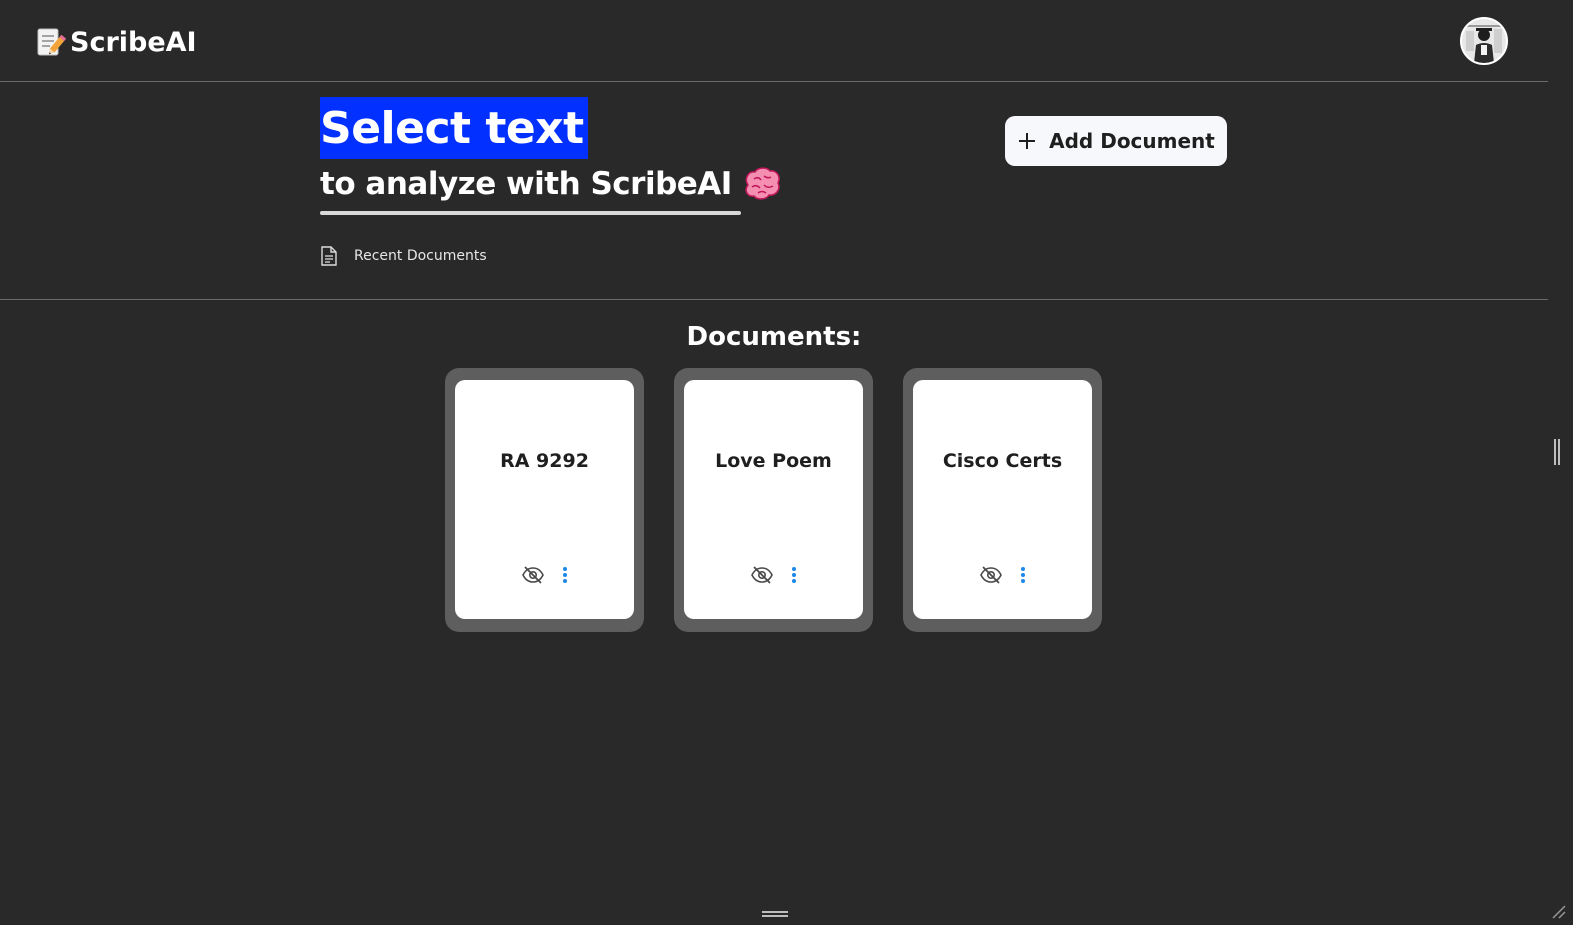  I want to click on side-resize-handle, so click(1557, 452).